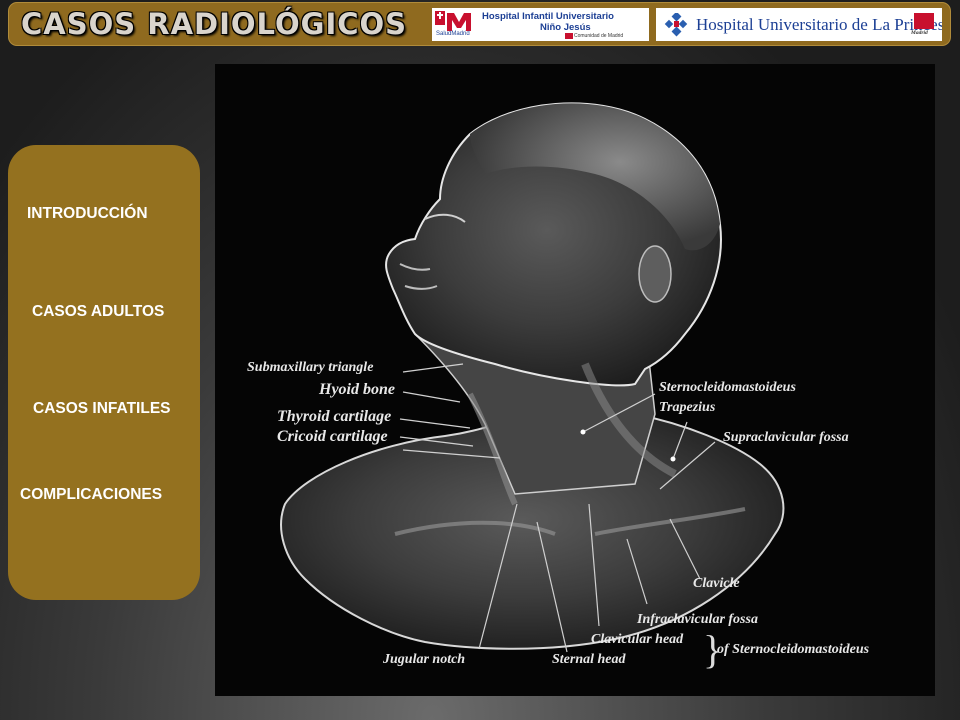  Describe the element at coordinates (819, 24) in the screenshot. I see `logo2-line1: Hospital Universitario de La Princesa` at that location.